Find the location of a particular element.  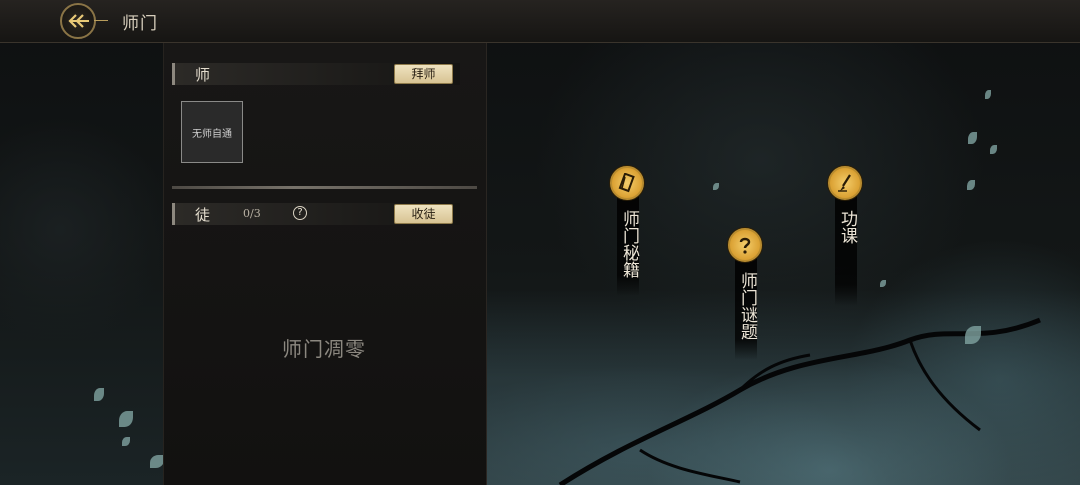

find-master-button: 拜师 is located at coordinates (423, 74).